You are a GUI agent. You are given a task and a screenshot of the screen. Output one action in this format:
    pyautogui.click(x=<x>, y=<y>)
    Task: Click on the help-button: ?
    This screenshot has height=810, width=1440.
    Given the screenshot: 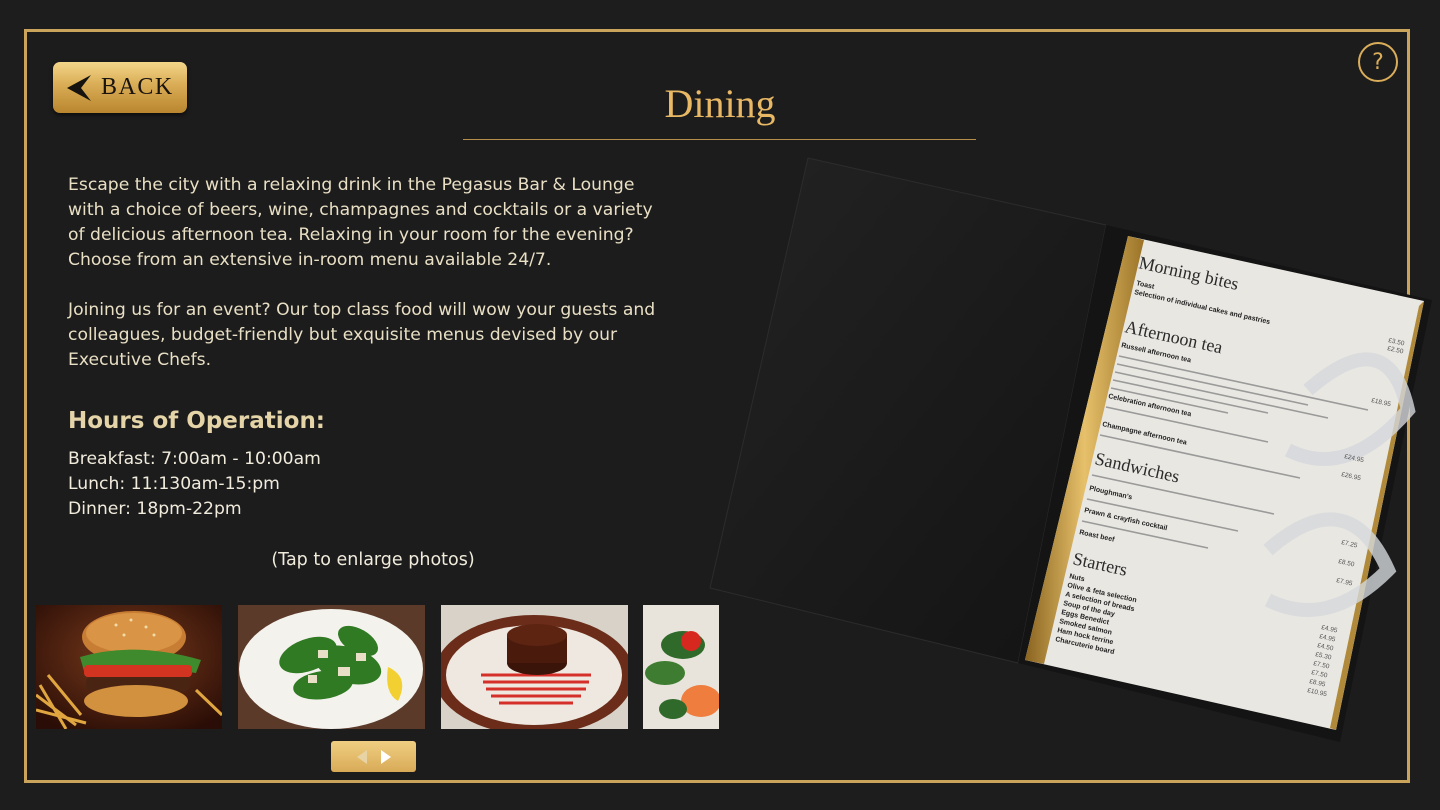 What is the action you would take?
    pyautogui.click(x=1378, y=62)
    